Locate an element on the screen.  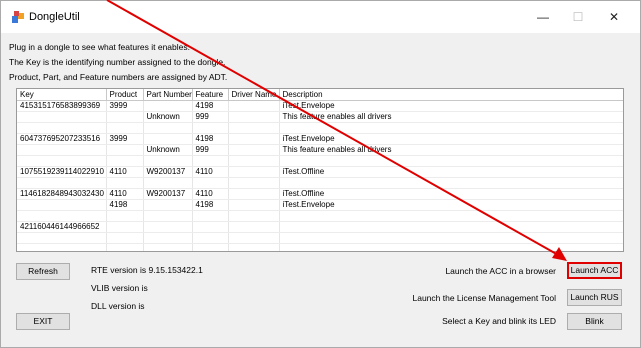
table-row: 604737695207233516 3999 4198 iTest.Envelope is located at coordinates (320, 139).